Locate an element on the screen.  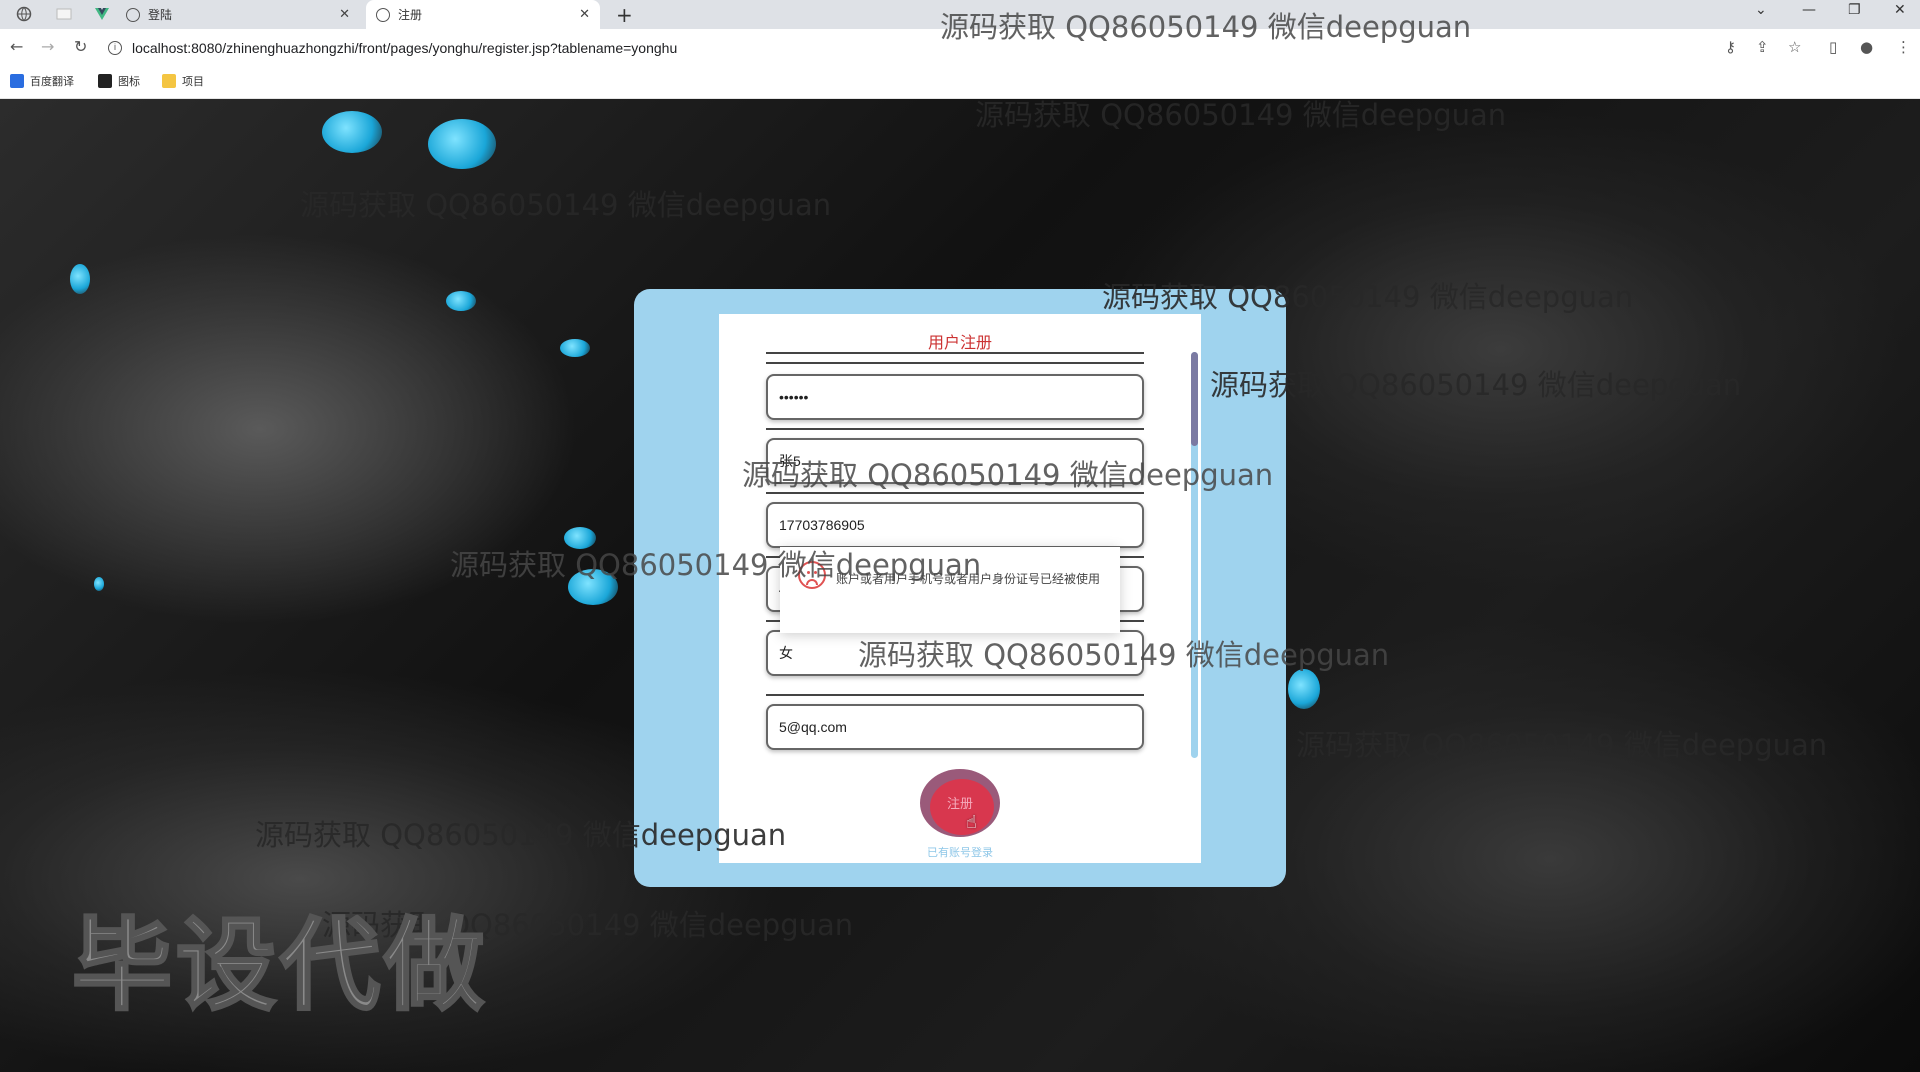
form-scrollbar-thumb is located at coordinates (1194, 399).